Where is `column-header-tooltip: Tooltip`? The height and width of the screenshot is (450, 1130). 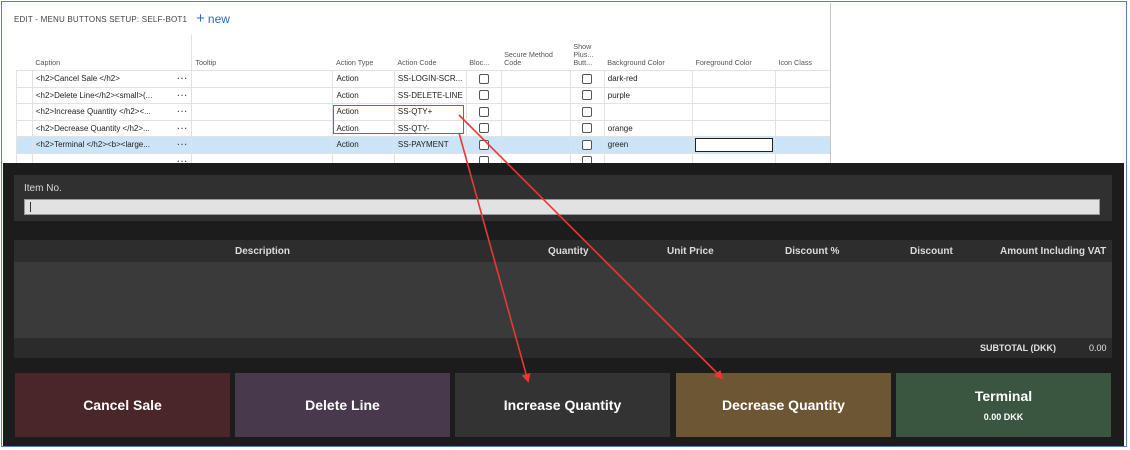 column-header-tooltip: Tooltip is located at coordinates (262, 53).